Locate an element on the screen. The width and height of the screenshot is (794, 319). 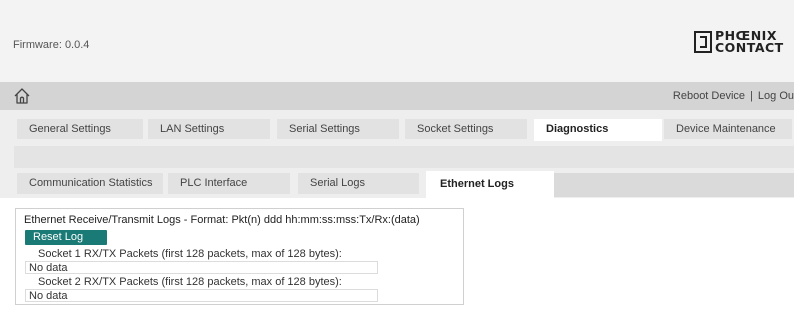
phoenix-contact-logo: PHŒNIX CONTACT is located at coordinates (744, 43).